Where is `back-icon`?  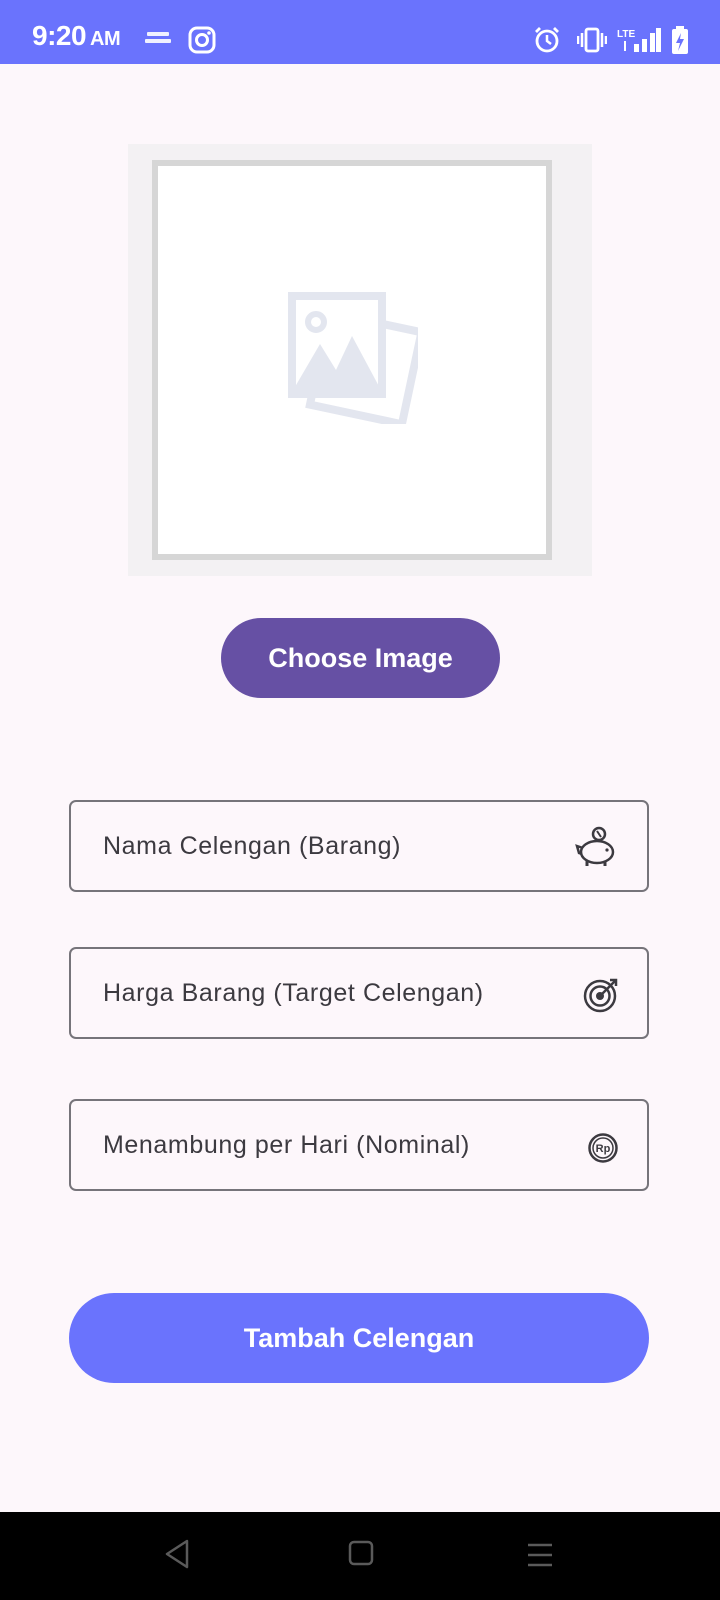
back-icon is located at coordinates (177, 1556).